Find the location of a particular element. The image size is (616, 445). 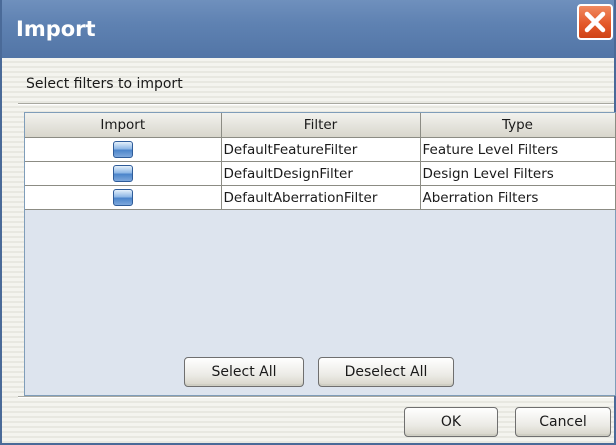

table-row: DefaultDesignFilter Design Level Filters is located at coordinates (320, 173).